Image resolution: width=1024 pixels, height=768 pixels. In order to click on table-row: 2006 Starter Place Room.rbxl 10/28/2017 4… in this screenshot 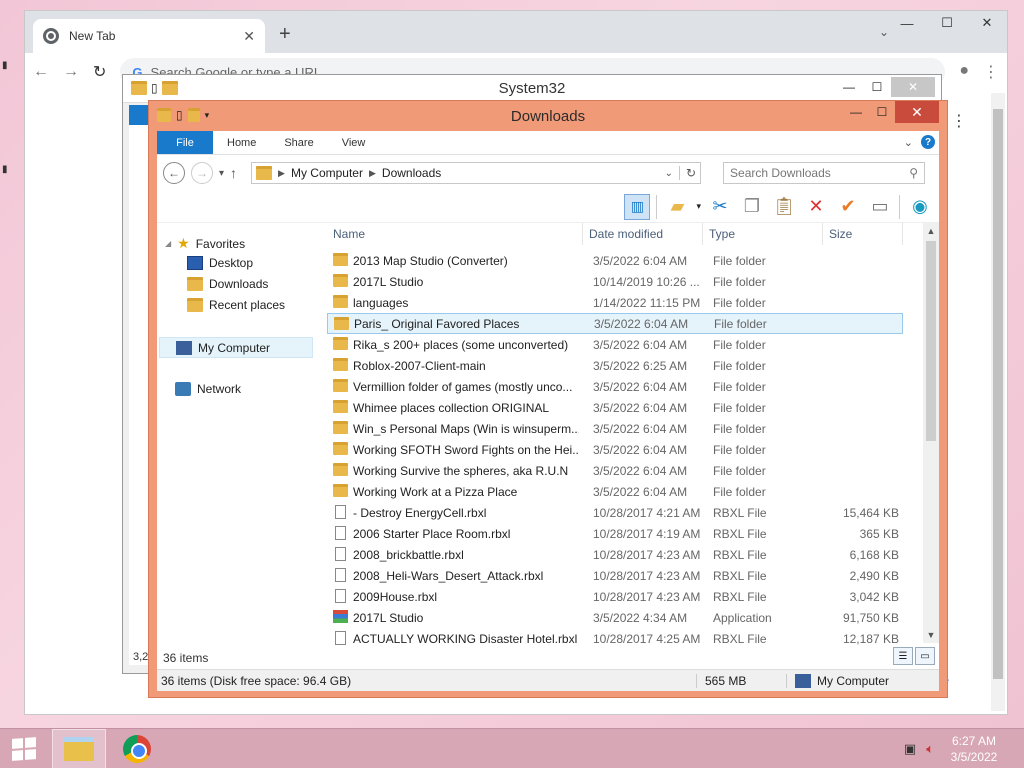, I will do `click(615, 533)`.